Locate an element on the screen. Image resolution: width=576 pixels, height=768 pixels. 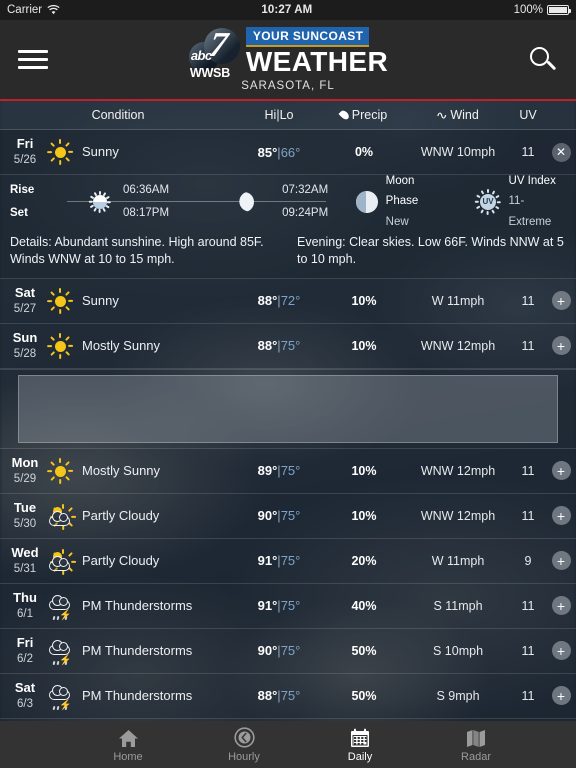
moonrise-time: 07:32AM is located at coordinates (305, 189).